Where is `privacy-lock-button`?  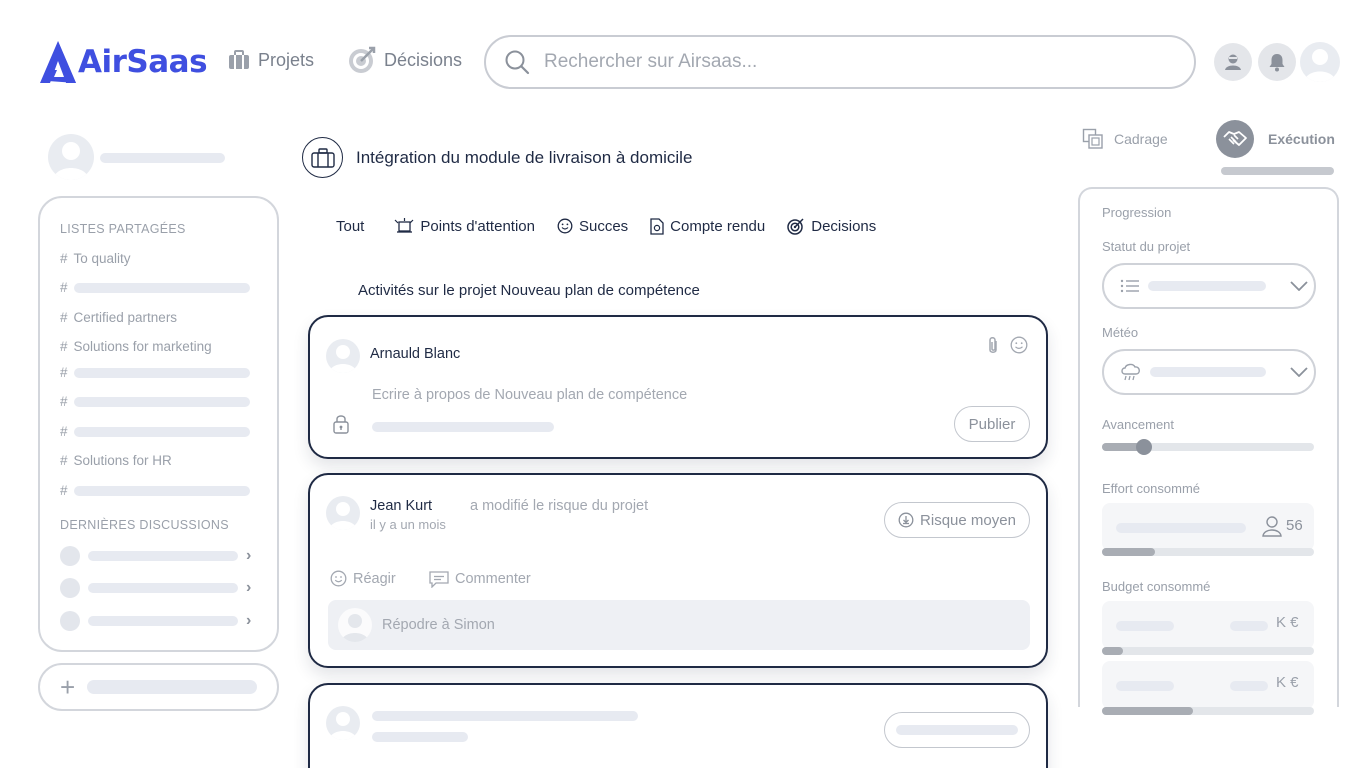
privacy-lock-button is located at coordinates (341, 426).